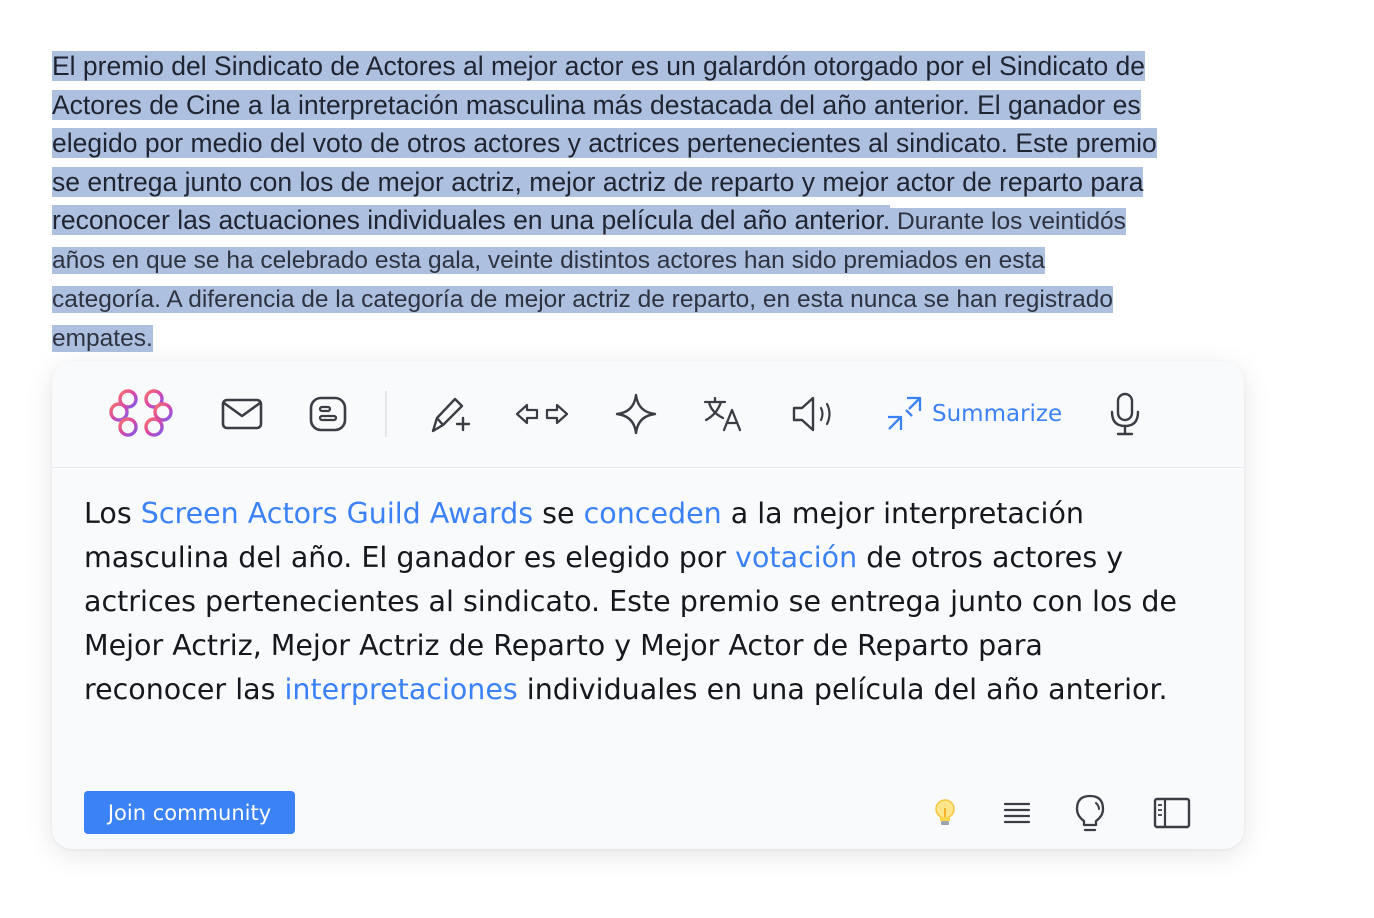 The image size is (1374, 918). What do you see at coordinates (337, 513) in the screenshot?
I see `summary-link: Screen Actors Guild Awards` at bounding box center [337, 513].